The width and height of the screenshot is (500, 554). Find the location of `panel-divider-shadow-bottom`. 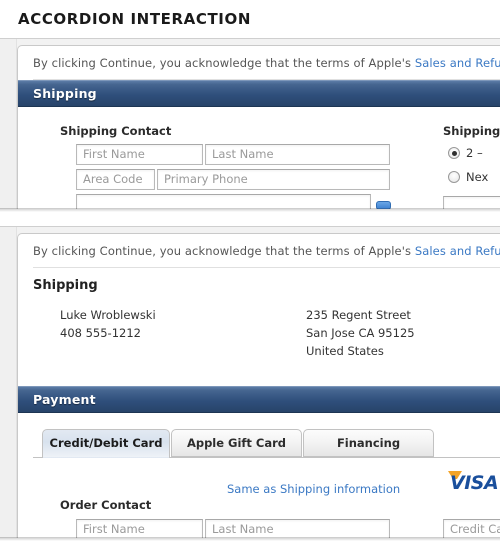

panel-divider-shadow-bottom is located at coordinates (250, 539).